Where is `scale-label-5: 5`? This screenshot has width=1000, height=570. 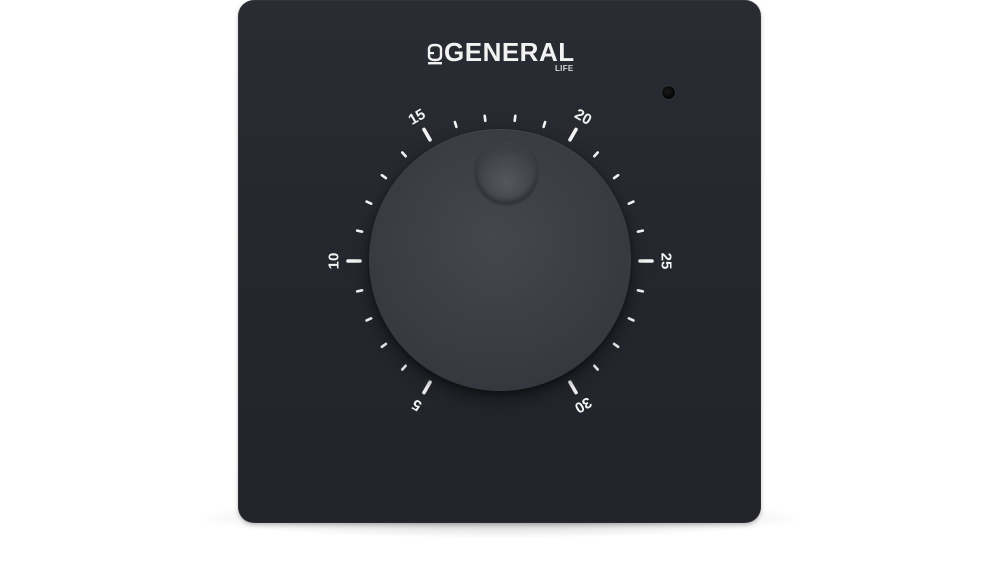
scale-label-5: 5 is located at coordinates (417, 404).